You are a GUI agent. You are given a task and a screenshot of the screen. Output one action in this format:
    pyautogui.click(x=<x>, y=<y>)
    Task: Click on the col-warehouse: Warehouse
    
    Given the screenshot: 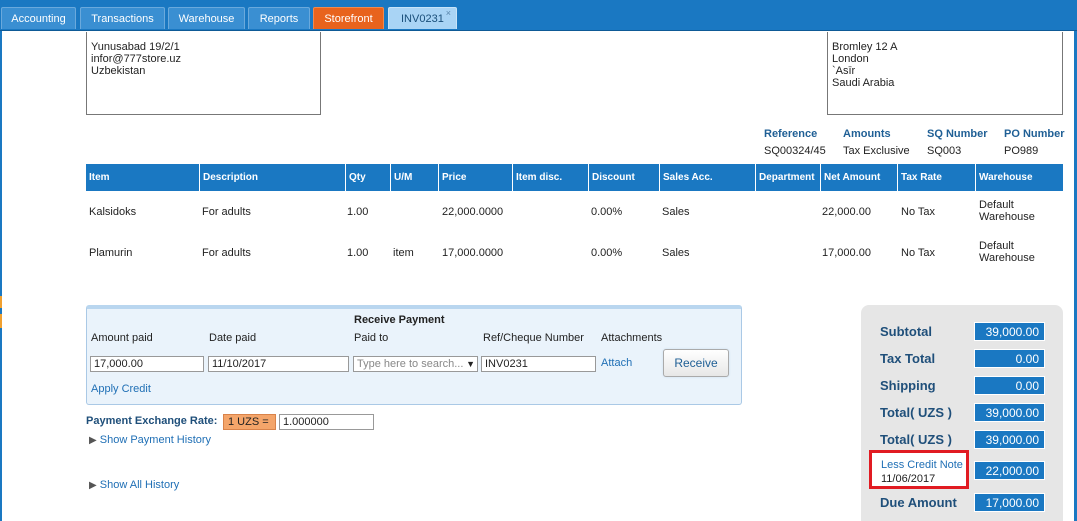 What is the action you would take?
    pyautogui.click(x=1006, y=177)
    